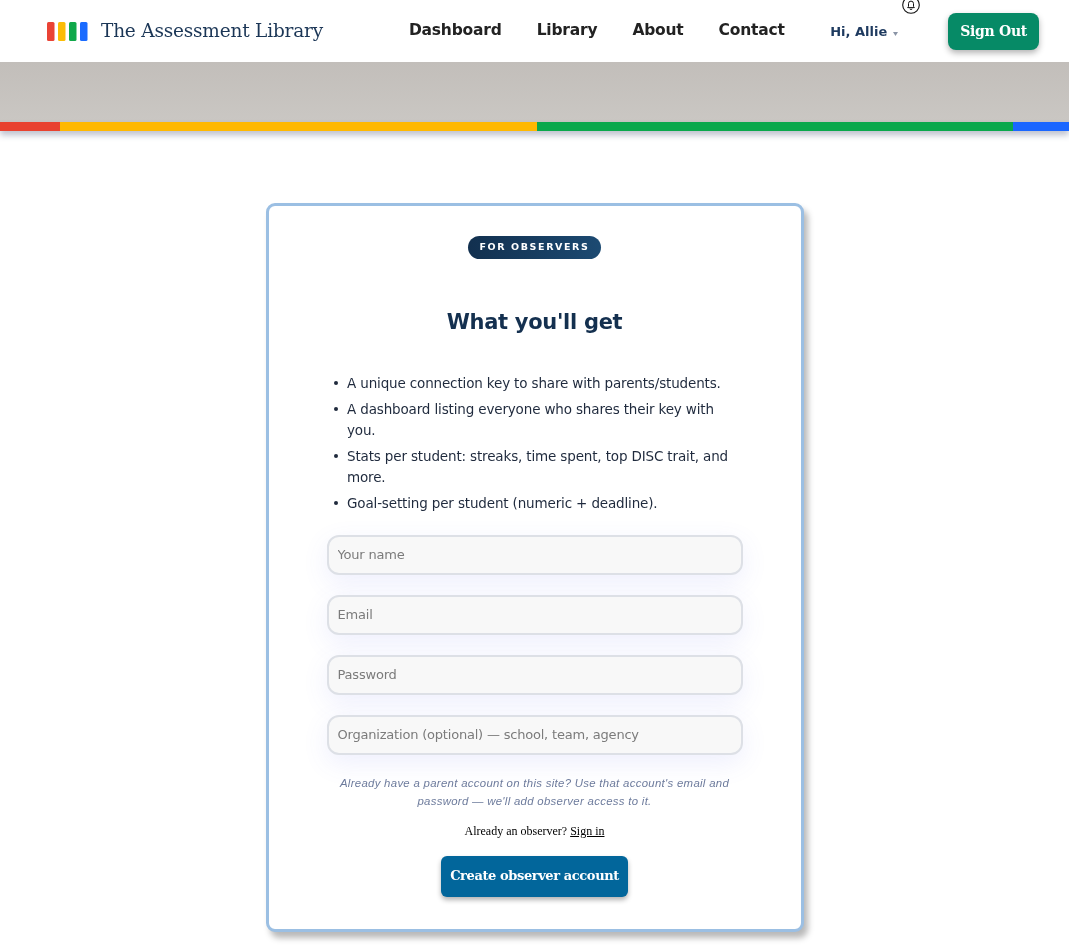  Describe the element at coordinates (534, 876) in the screenshot. I see `create-account-button: Create observer account` at that location.